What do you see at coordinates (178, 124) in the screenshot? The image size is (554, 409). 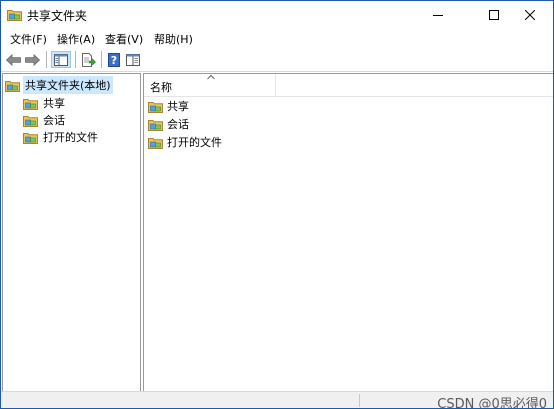 I see `list-item-label: 会话` at bounding box center [178, 124].